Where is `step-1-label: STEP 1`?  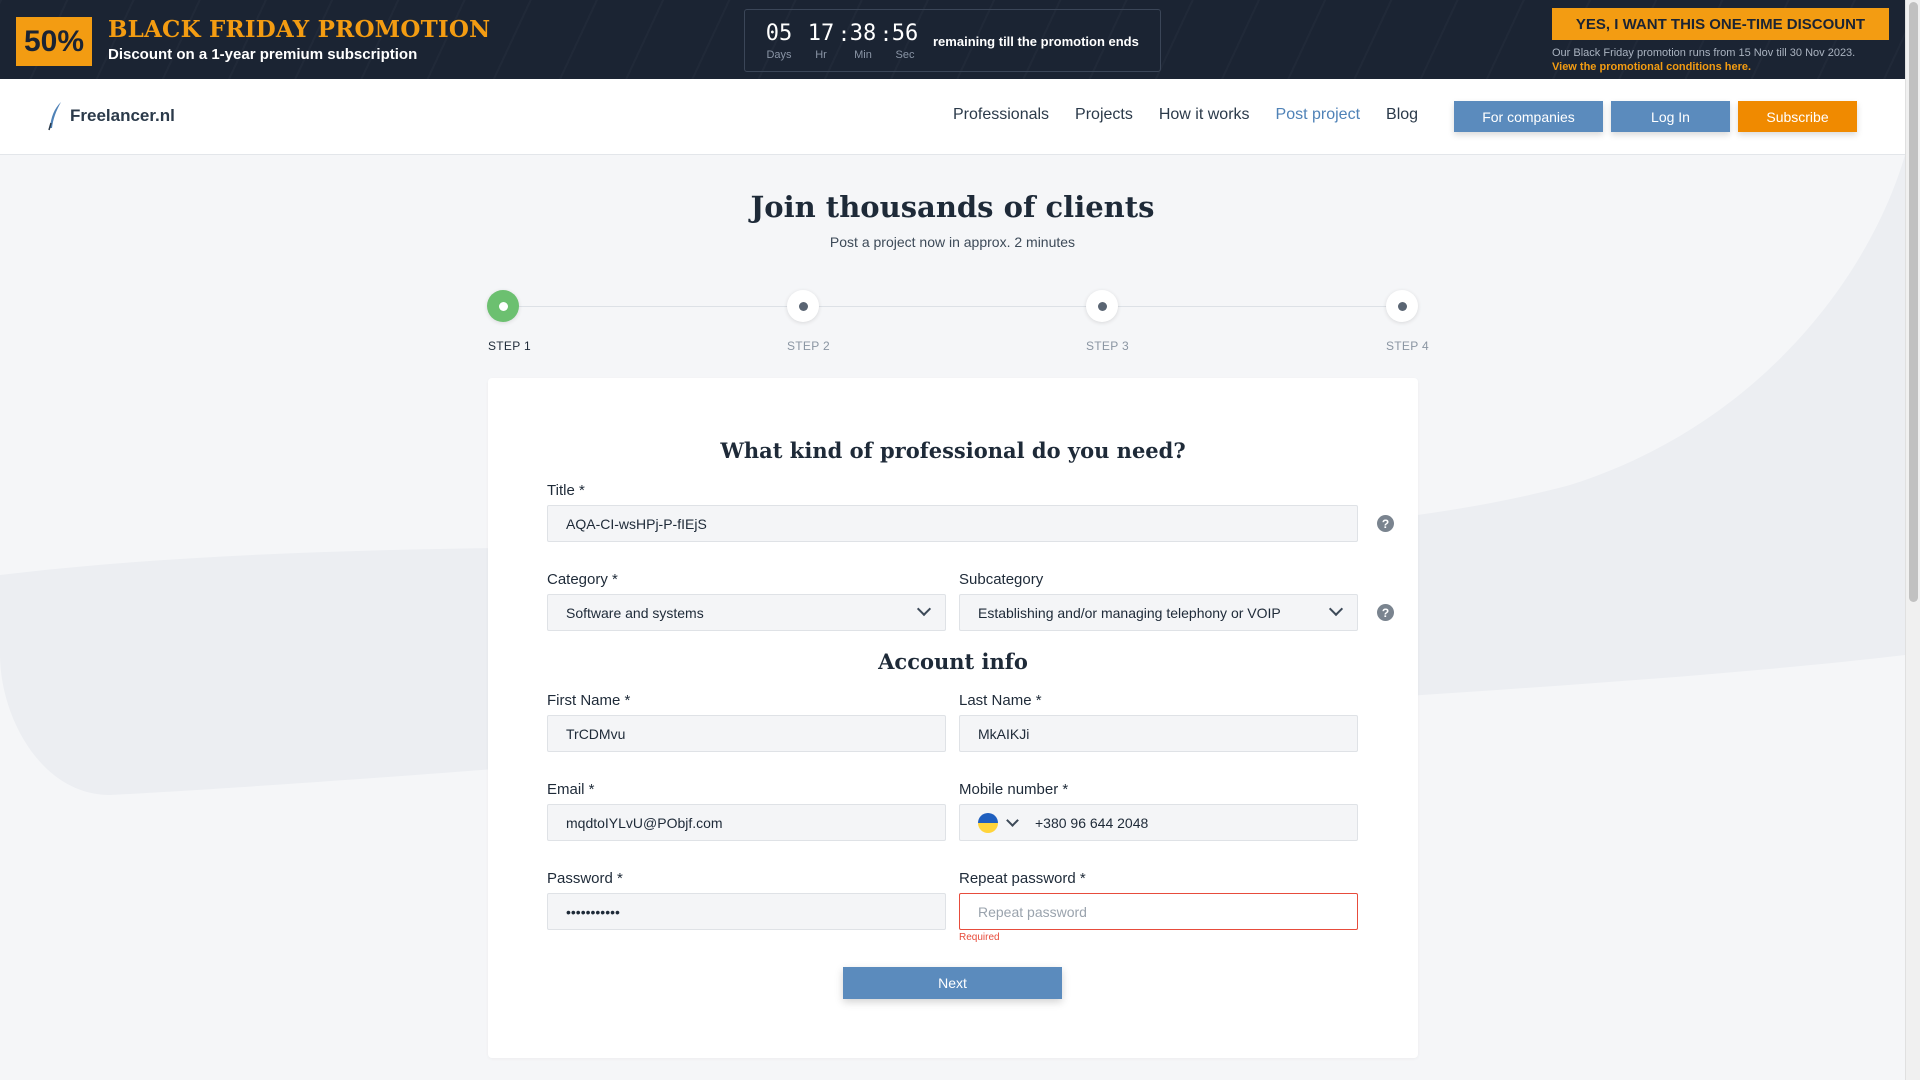
step-1-label: STEP 1 is located at coordinates (509, 346).